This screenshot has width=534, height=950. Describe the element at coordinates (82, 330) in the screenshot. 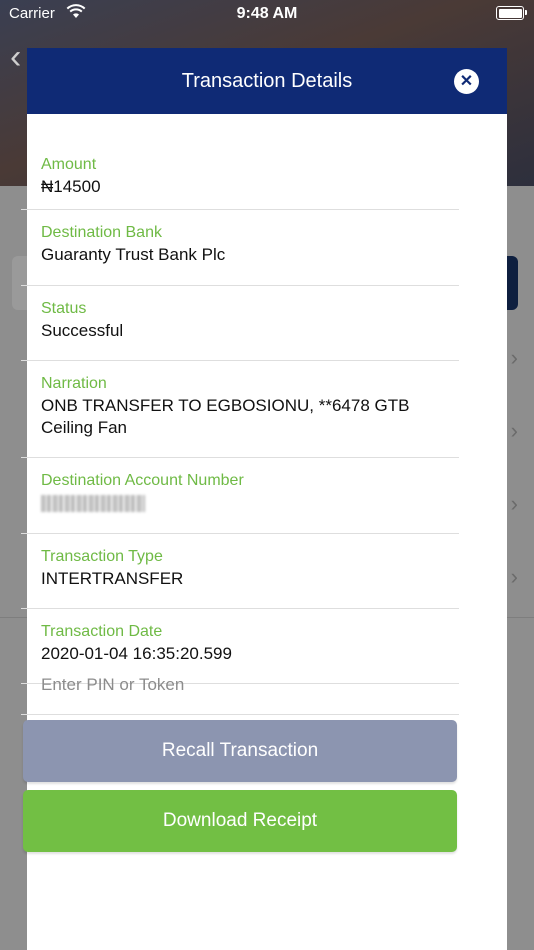

I see `field-value: Successful` at that location.